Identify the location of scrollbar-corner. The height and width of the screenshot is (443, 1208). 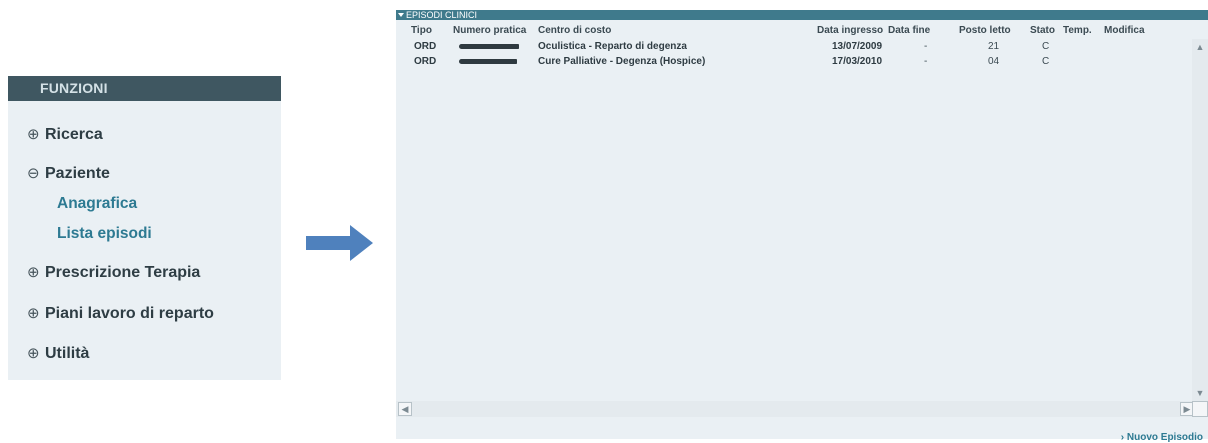
(1200, 409).